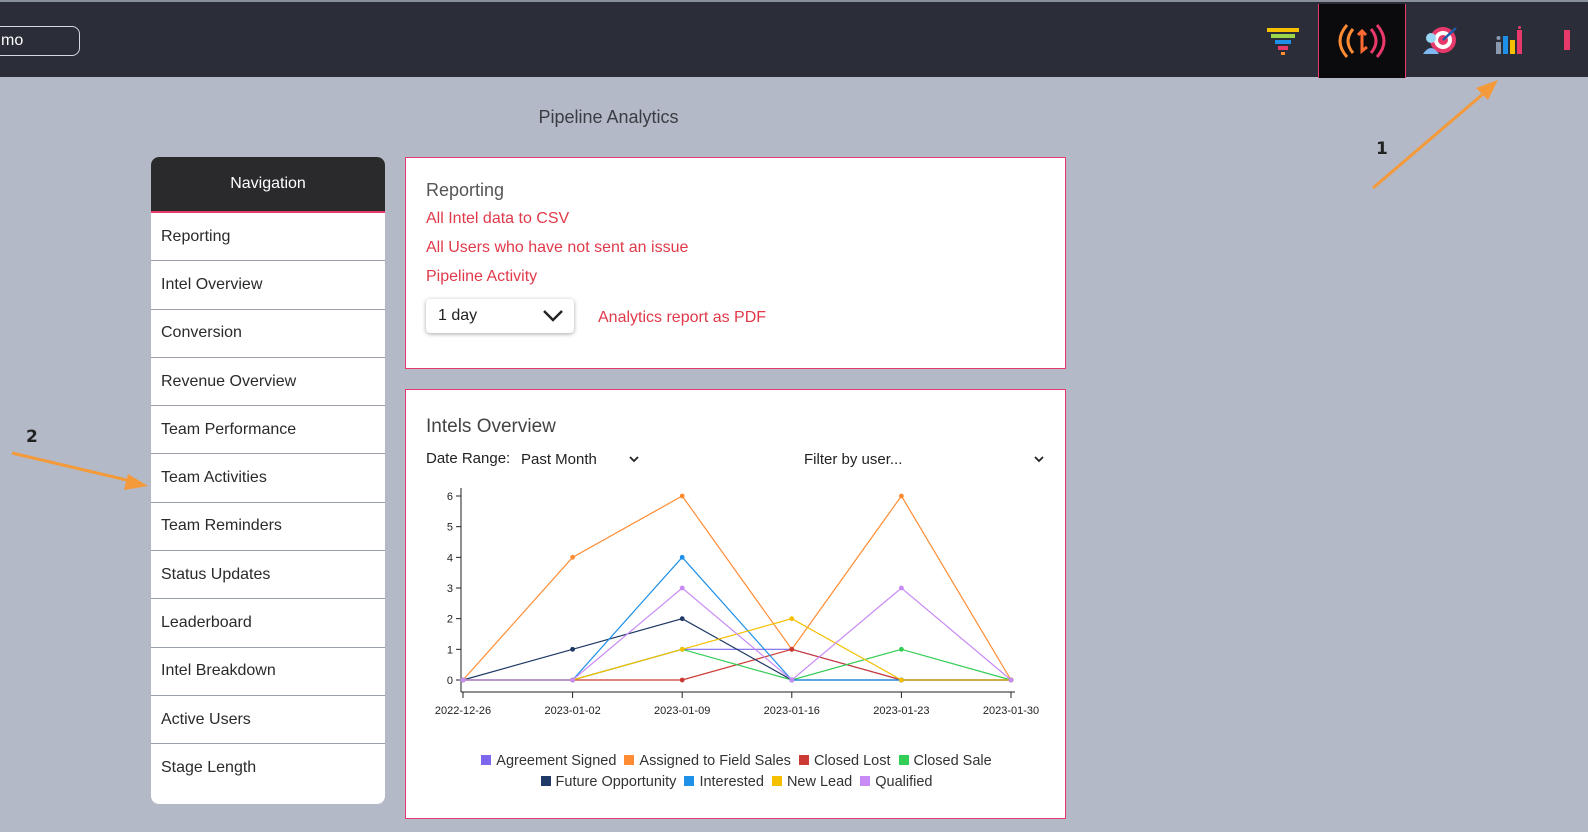 This screenshot has height=832, width=1588. I want to click on annotation-number-2: 2, so click(32, 437).